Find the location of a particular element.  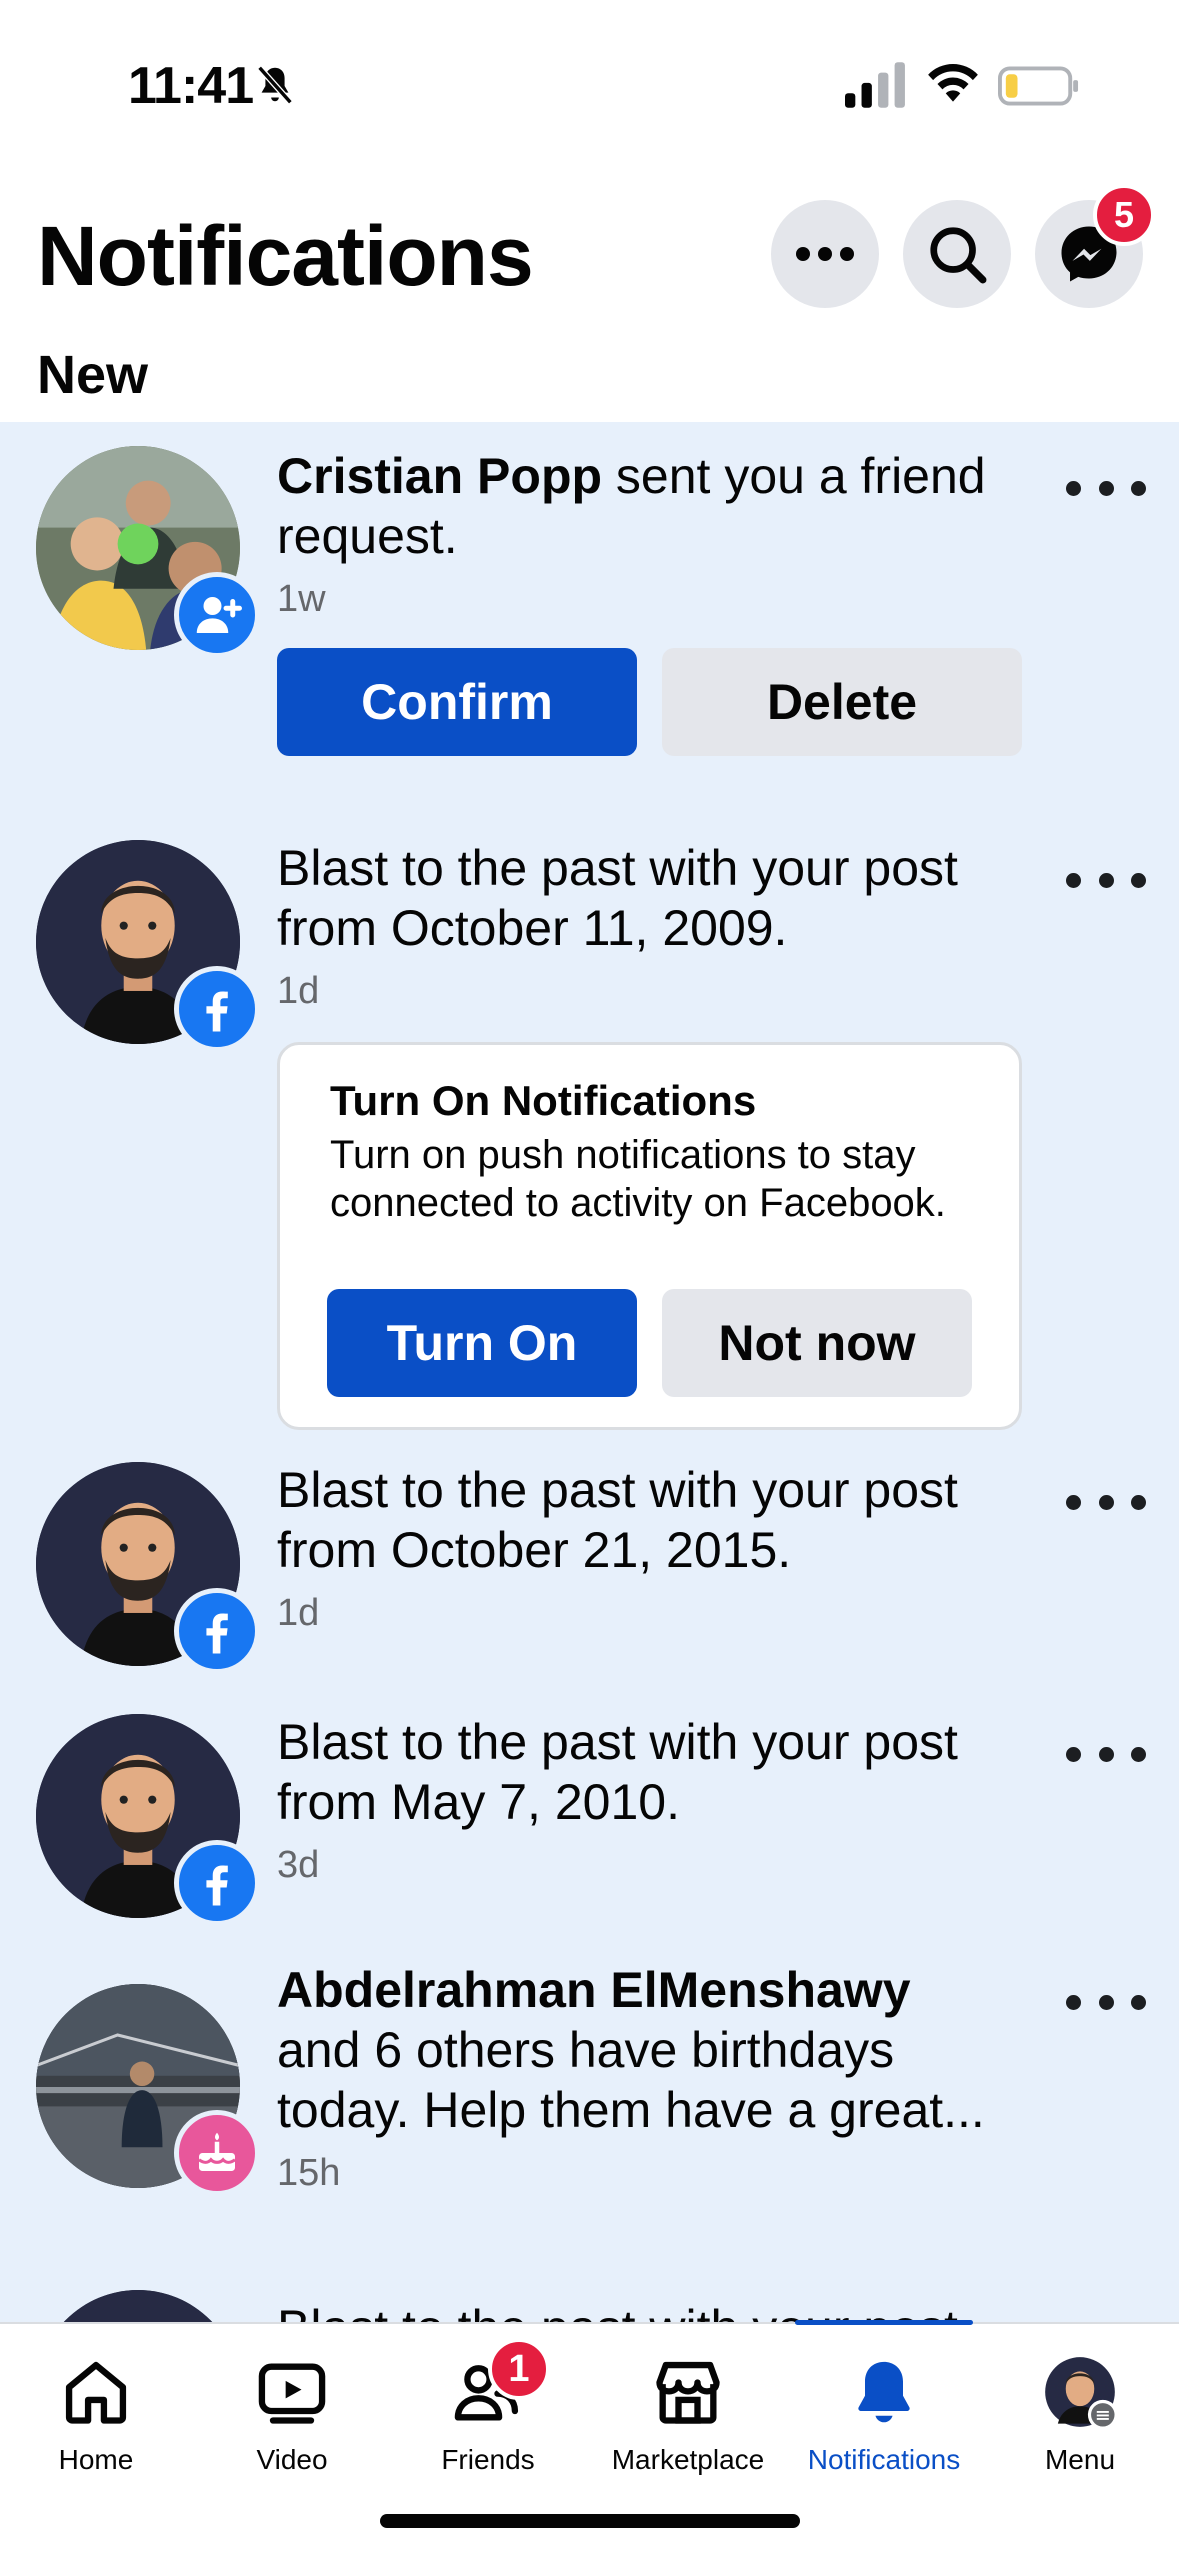

notification-time: 15h is located at coordinates (309, 2173).